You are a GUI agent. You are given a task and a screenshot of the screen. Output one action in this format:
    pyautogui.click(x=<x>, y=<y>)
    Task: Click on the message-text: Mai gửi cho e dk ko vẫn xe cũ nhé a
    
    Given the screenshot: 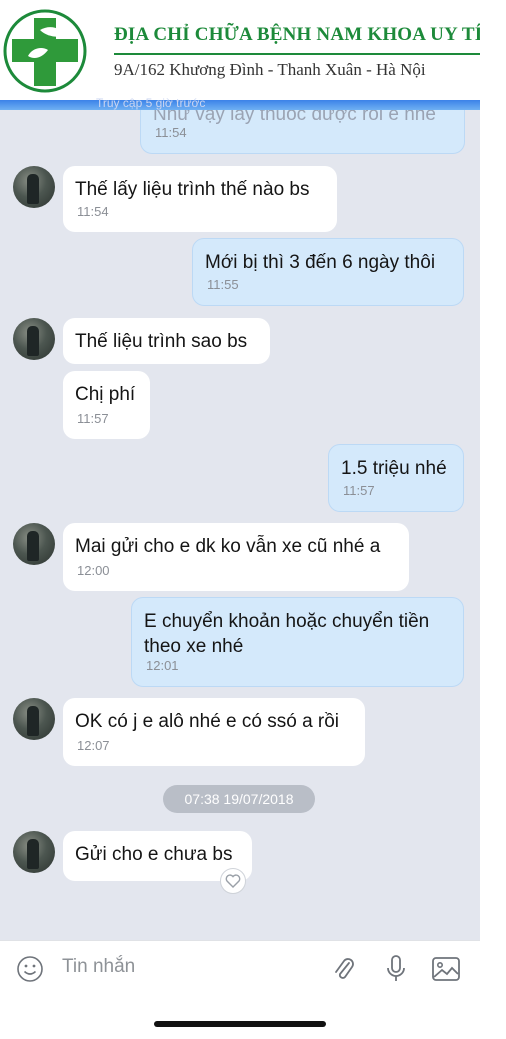 What is the action you would take?
    pyautogui.click(x=228, y=546)
    